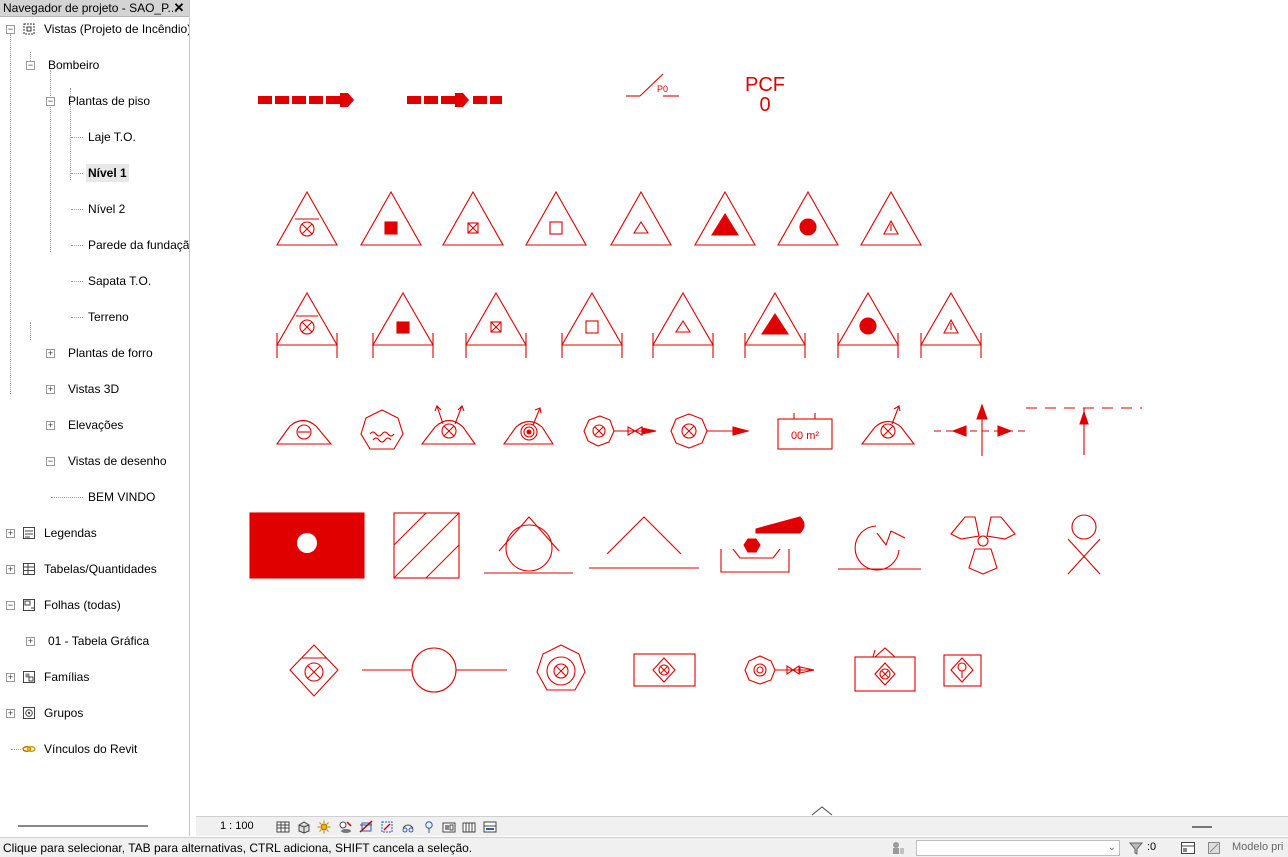  I want to click on exit-direction-arrow-symbol, so click(1084, 431).